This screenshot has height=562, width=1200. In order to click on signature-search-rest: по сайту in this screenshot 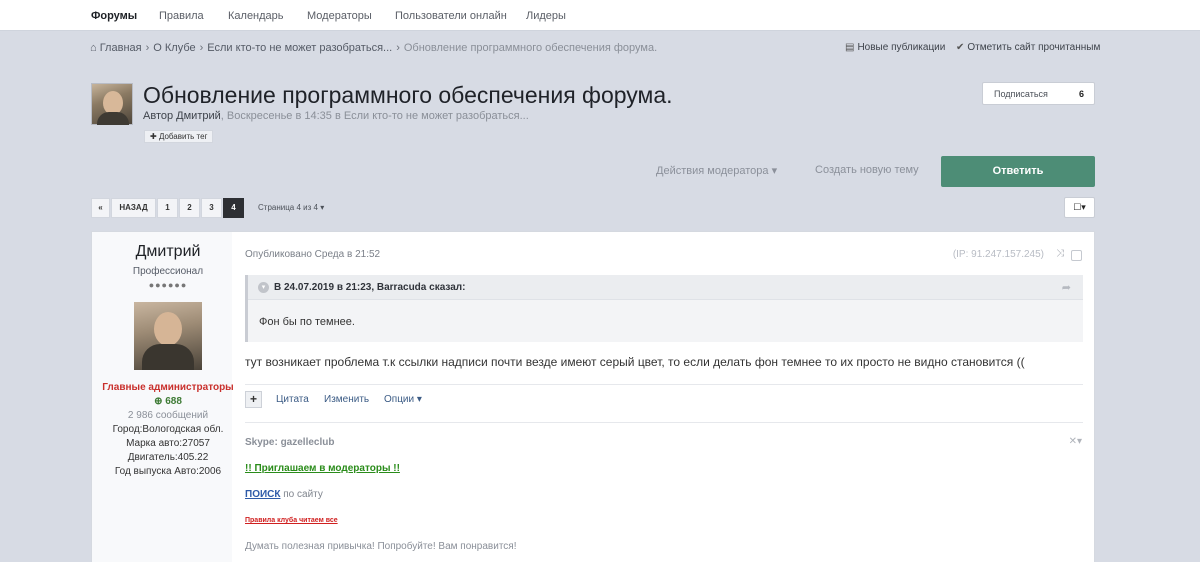, I will do `click(303, 494)`.